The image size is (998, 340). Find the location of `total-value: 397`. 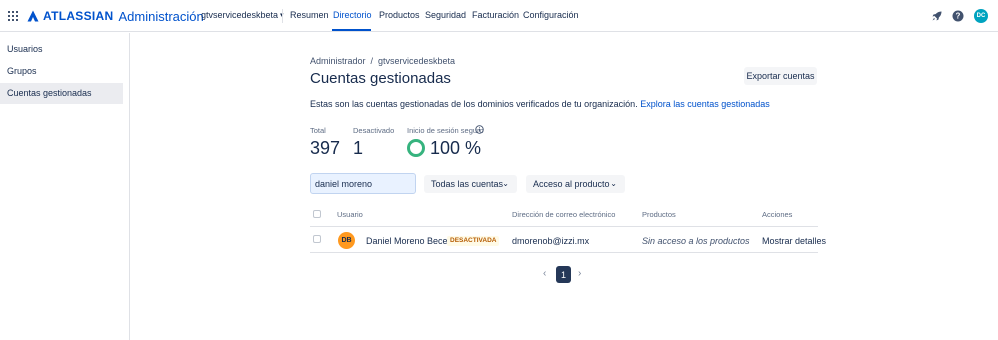

total-value: 397 is located at coordinates (325, 148).